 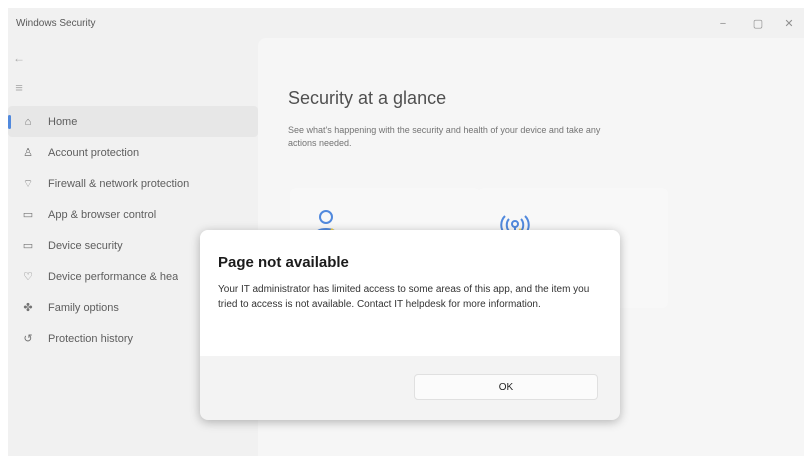 What do you see at coordinates (506, 387) in the screenshot?
I see `ok-button: OK` at bounding box center [506, 387].